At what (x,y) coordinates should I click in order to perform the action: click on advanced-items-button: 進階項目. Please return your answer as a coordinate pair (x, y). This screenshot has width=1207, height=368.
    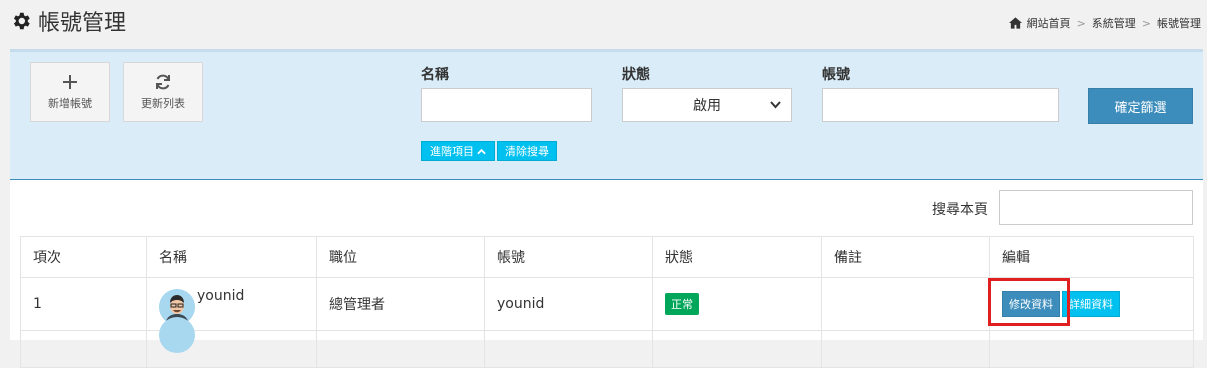
    Looking at the image, I should click on (458, 151).